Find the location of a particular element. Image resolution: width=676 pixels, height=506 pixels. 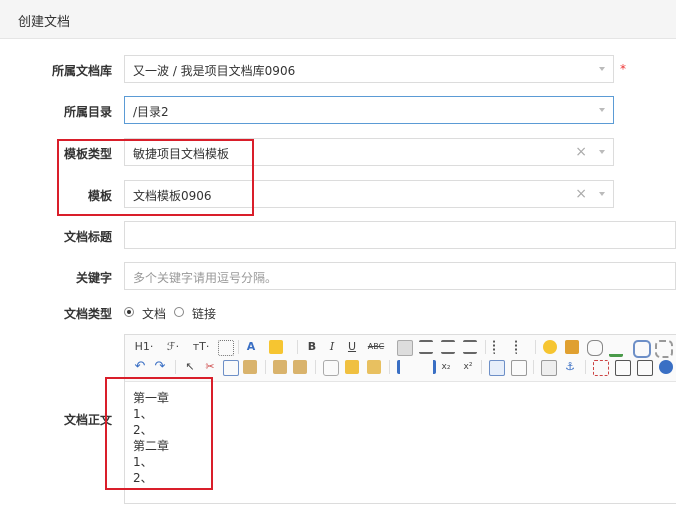

align-justify-icon is located at coordinates (470, 347).